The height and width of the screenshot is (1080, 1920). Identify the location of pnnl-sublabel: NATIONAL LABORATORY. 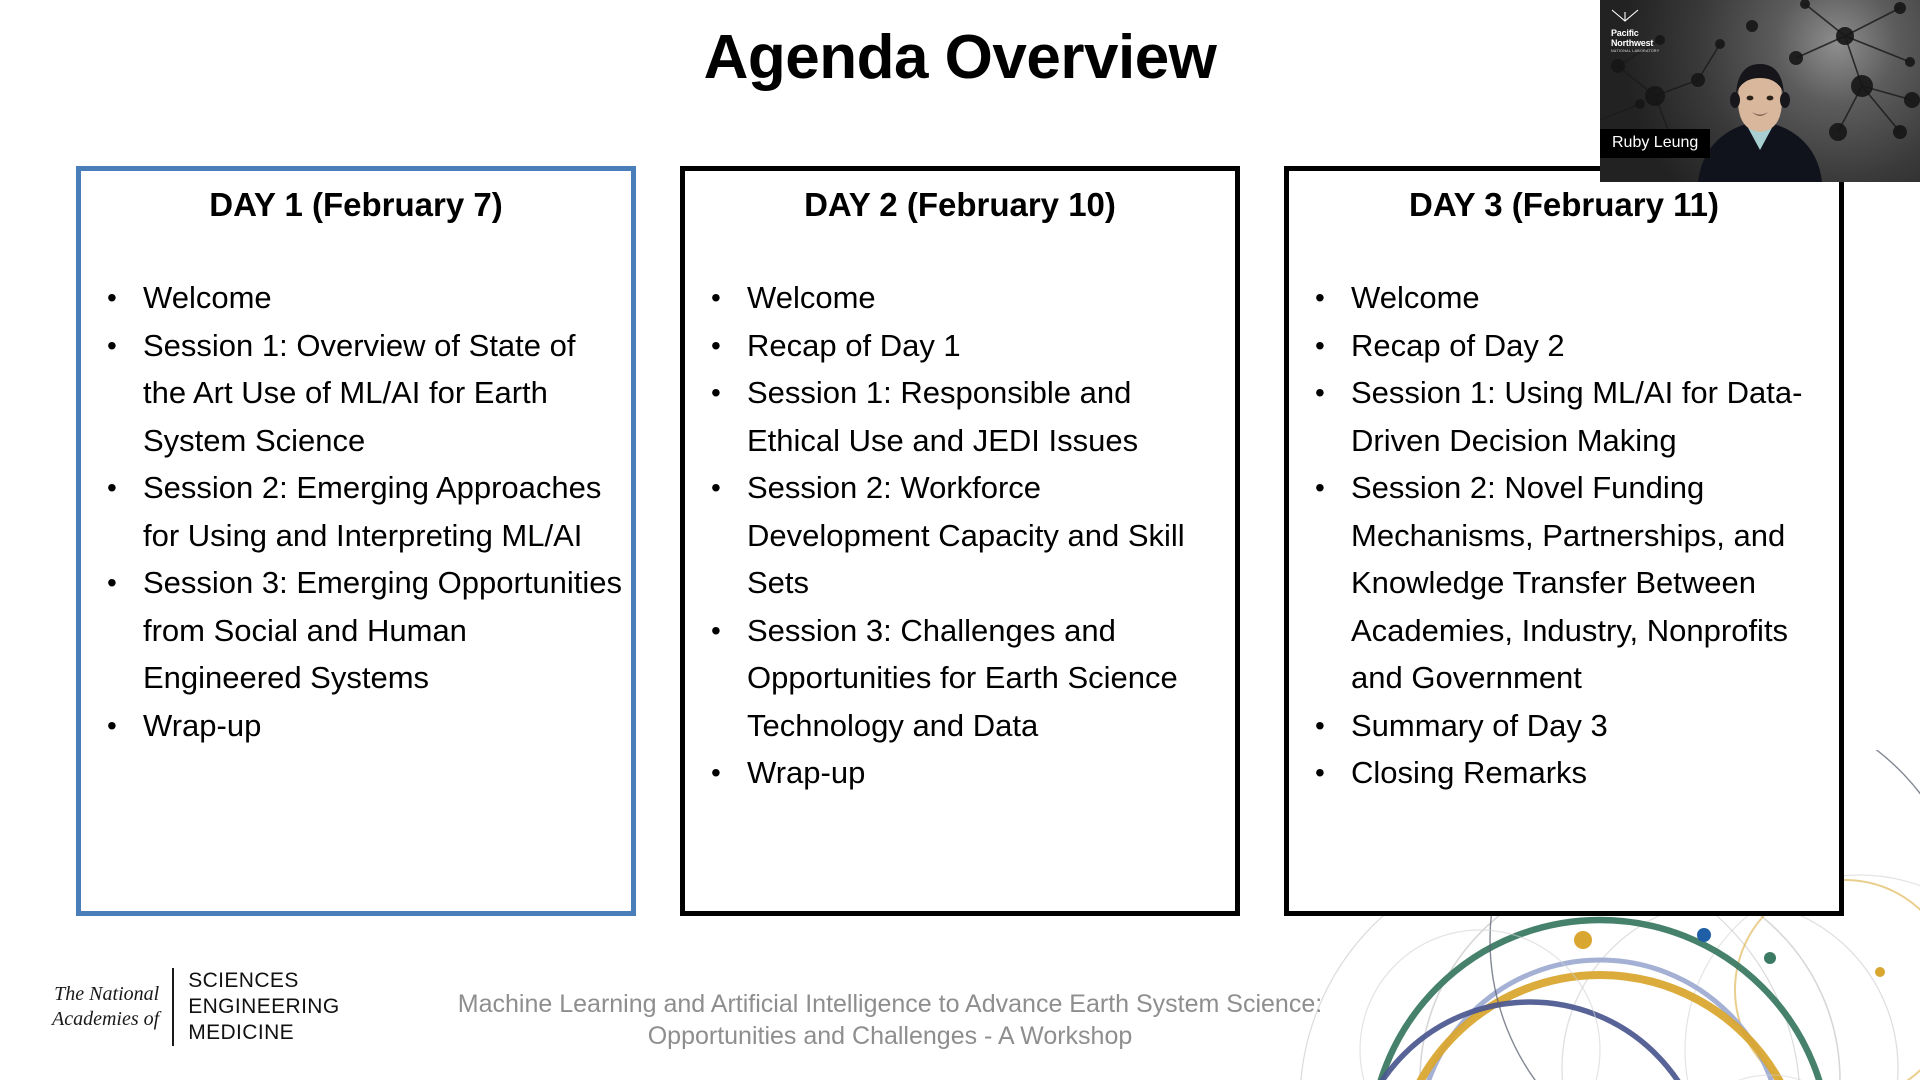
(1635, 51).